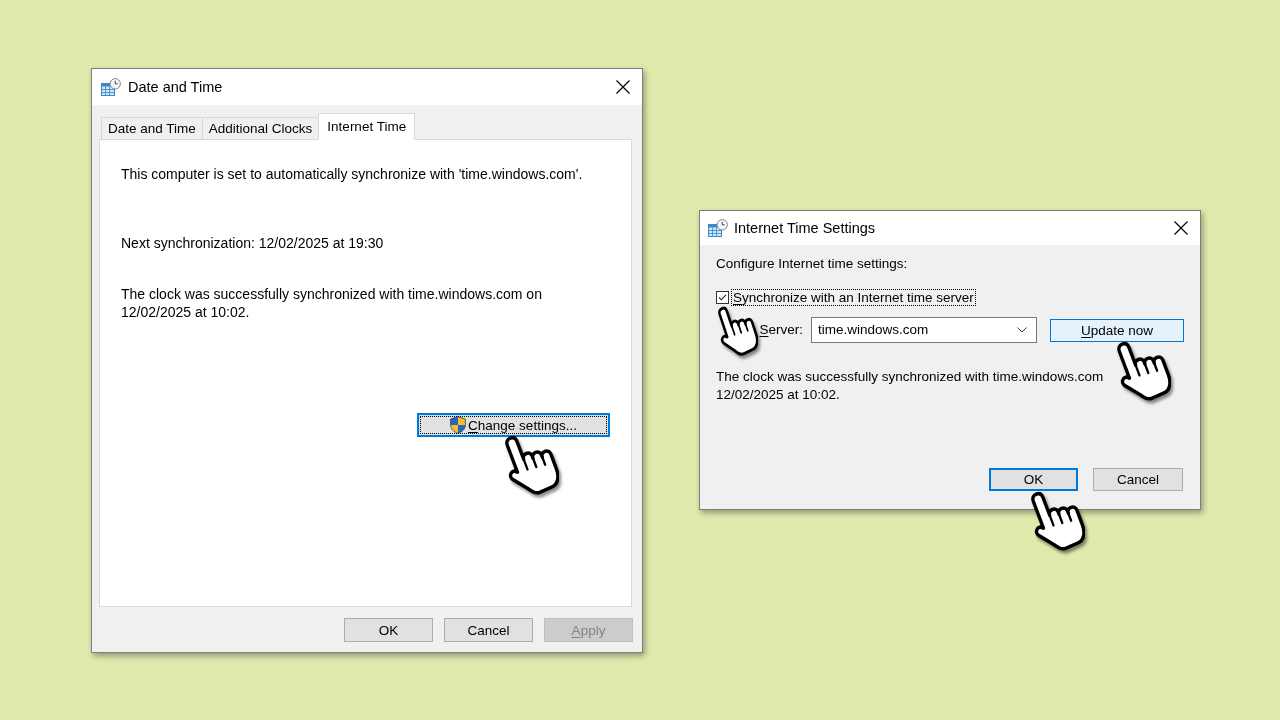 This screenshot has height=720, width=1280. Describe the element at coordinates (253, 243) in the screenshot. I see `status-text: Next synchronization: 12/02/2025 at 19:30` at that location.